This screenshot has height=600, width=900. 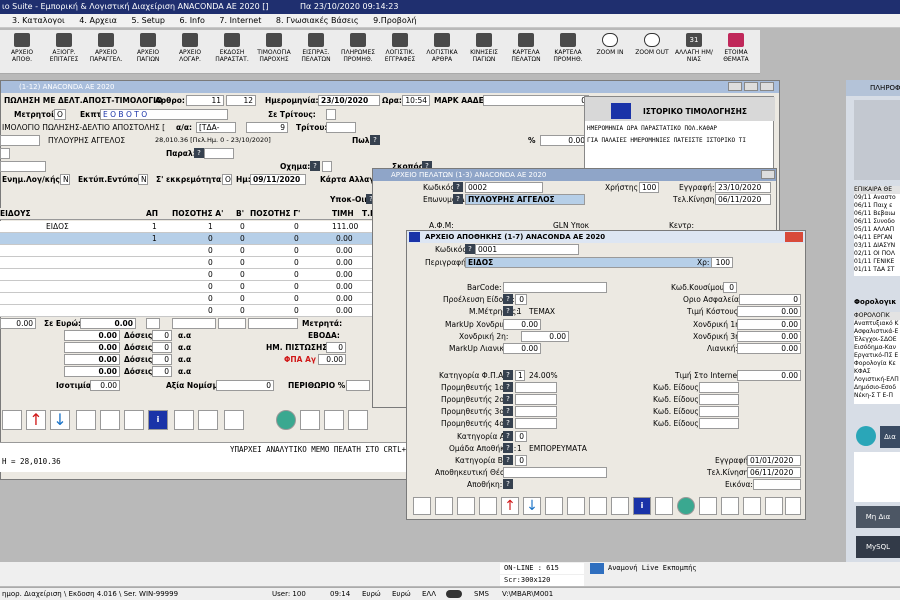 What do you see at coordinates (735, 86) in the screenshot?
I see `minimize-icon` at bounding box center [735, 86].